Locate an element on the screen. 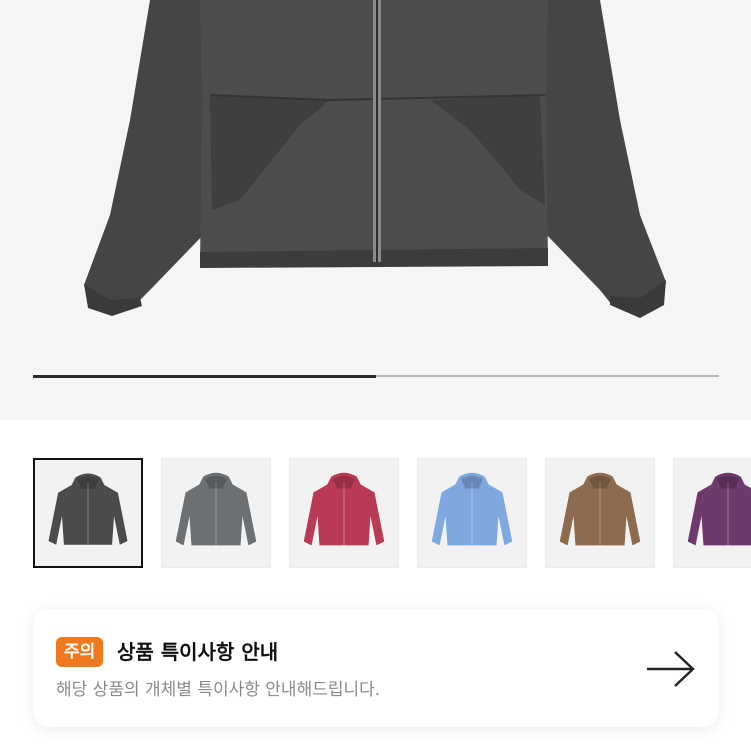 The height and width of the screenshot is (751, 751). notice-subtitle: 해당 상품의 개체별 특이사항 안내해드립니다. is located at coordinates (218, 690).